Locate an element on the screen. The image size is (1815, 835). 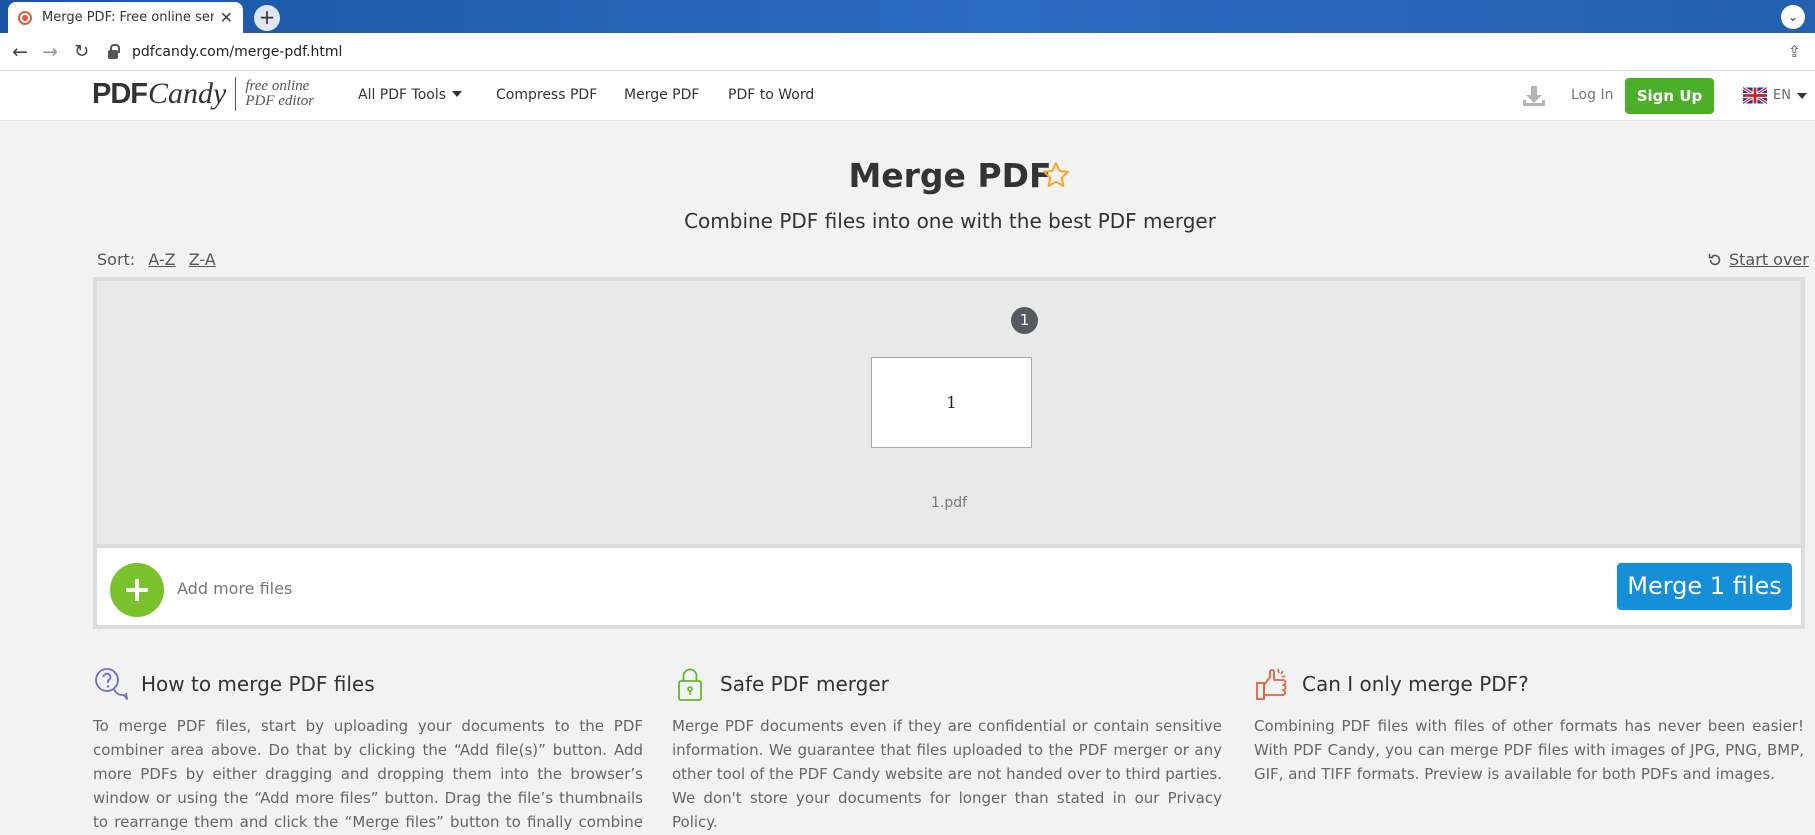
logo-tagline-line-2: PDF editor is located at coordinates (280, 101).